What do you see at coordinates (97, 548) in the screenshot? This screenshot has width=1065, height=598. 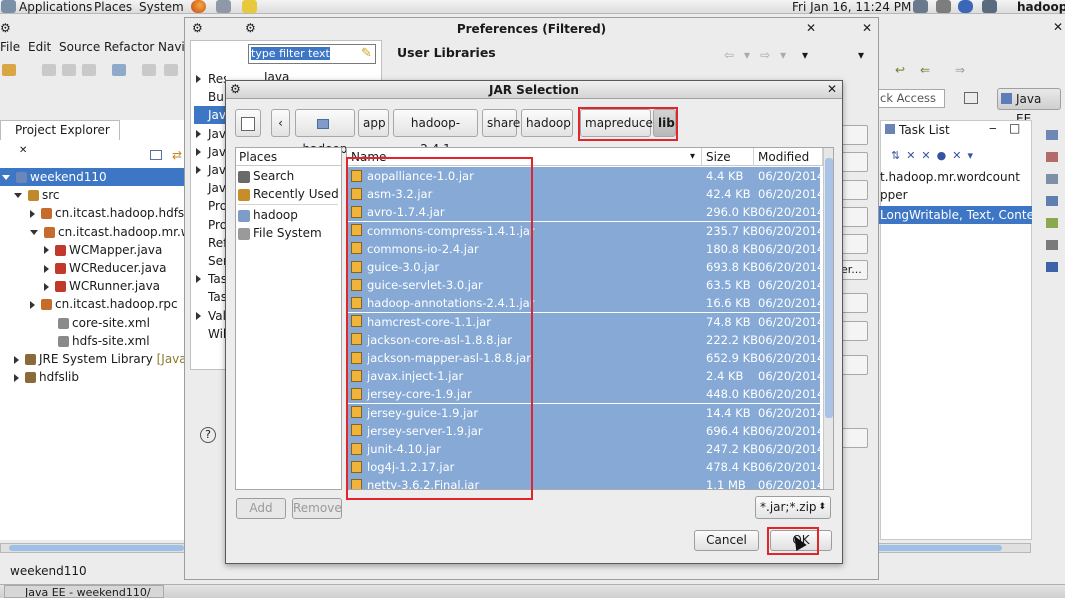 I see `explorer-hscroll` at bounding box center [97, 548].